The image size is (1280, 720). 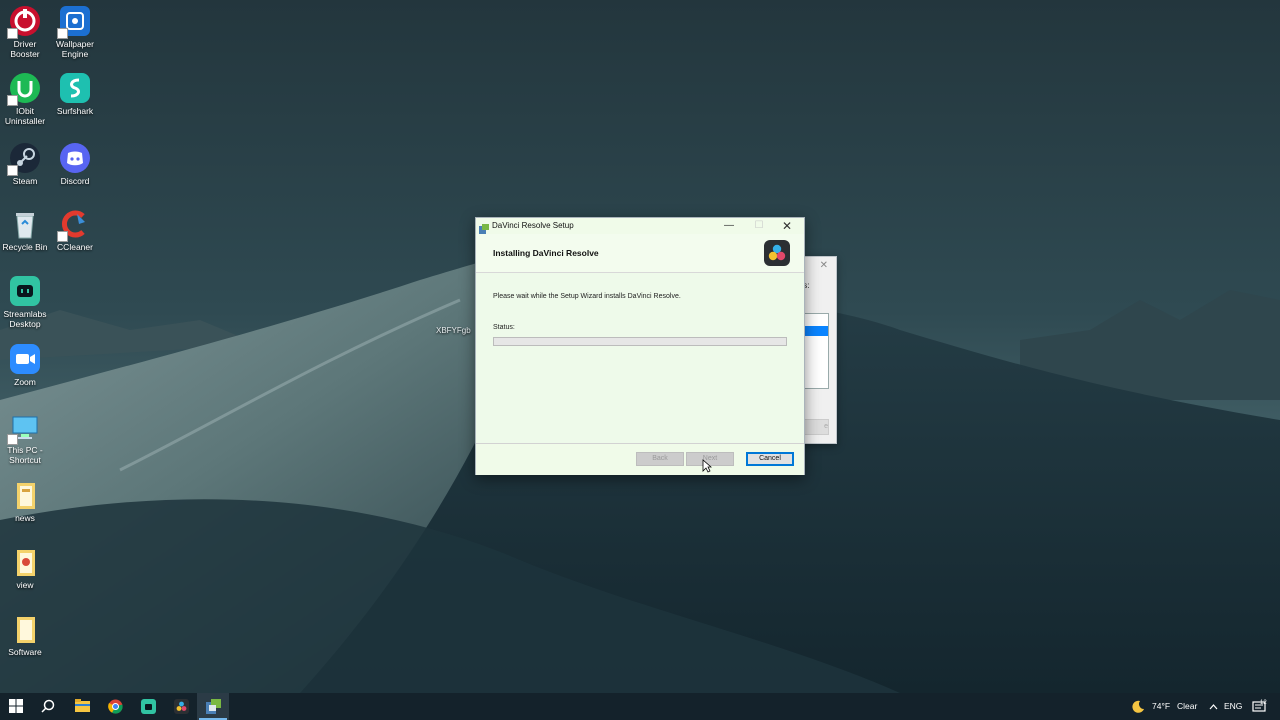 I want to click on desktop-icon-label: Steam, so click(x=25, y=181).